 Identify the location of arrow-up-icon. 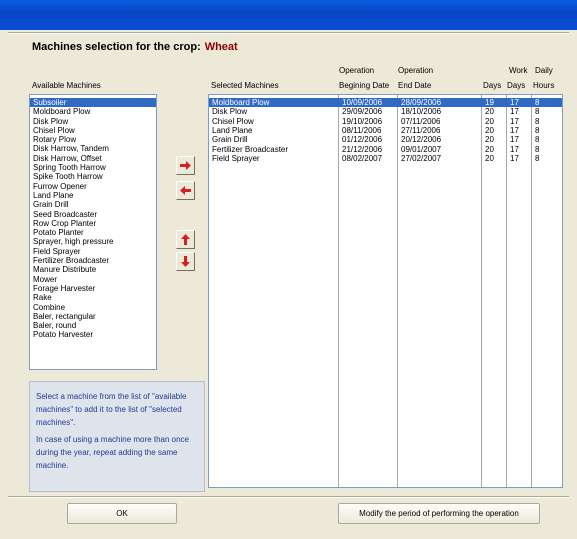
(185, 239).